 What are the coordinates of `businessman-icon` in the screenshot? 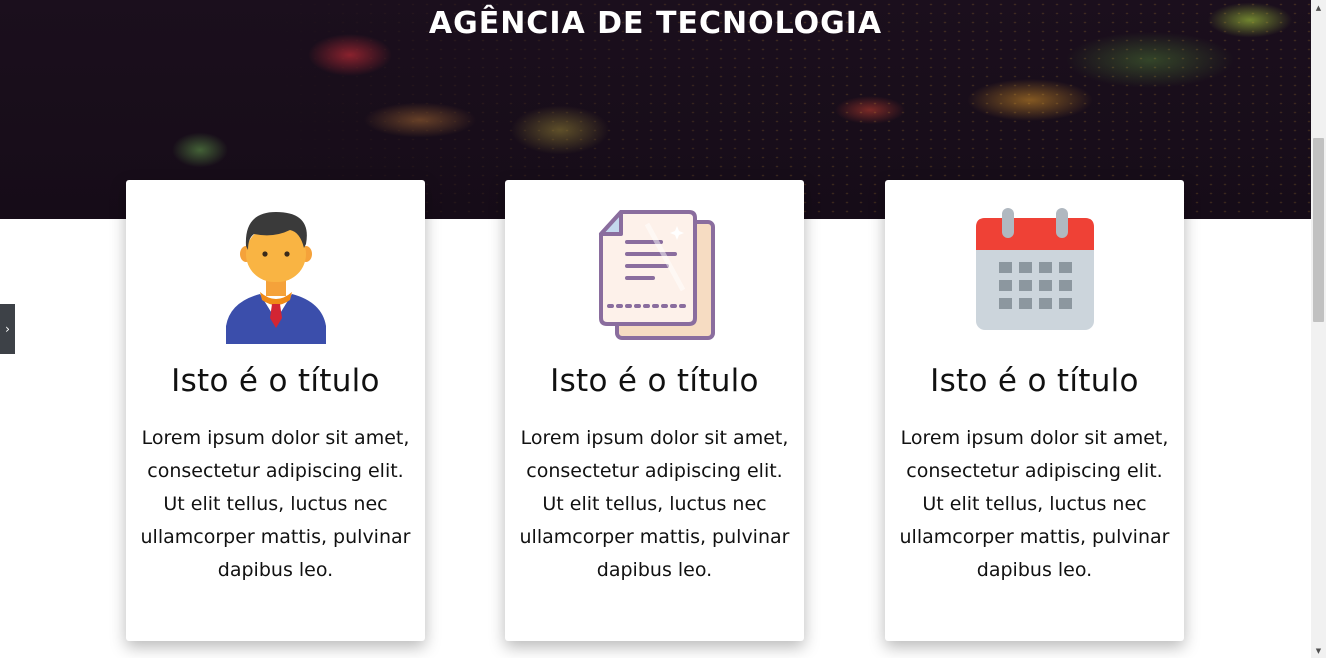 It's located at (275, 274).